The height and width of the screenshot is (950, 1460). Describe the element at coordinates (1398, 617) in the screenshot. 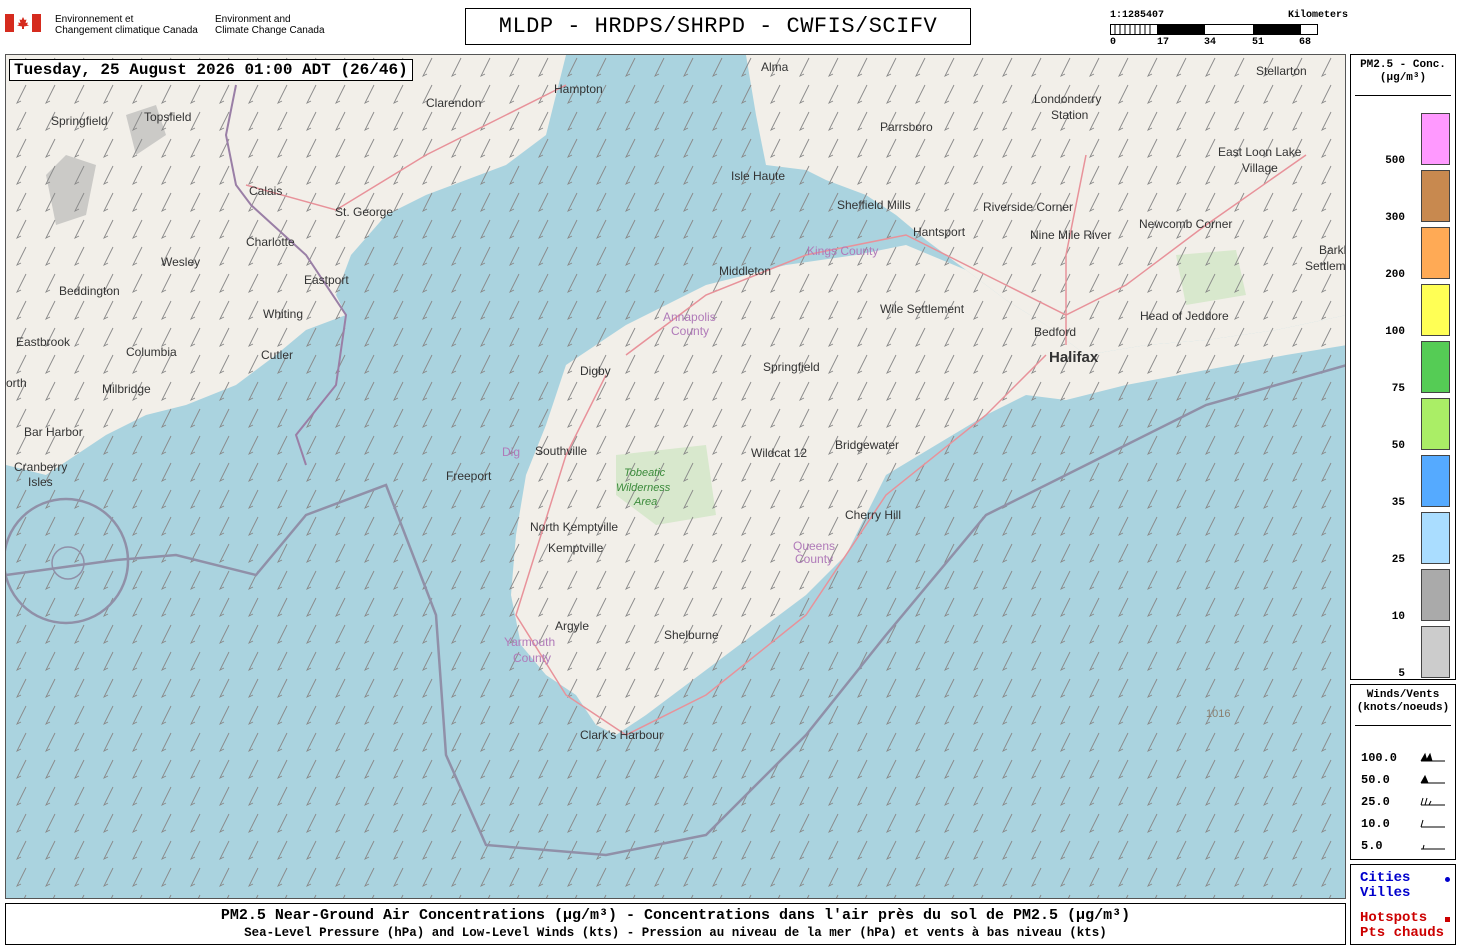

I see `pm25-level-label: 10` at that location.